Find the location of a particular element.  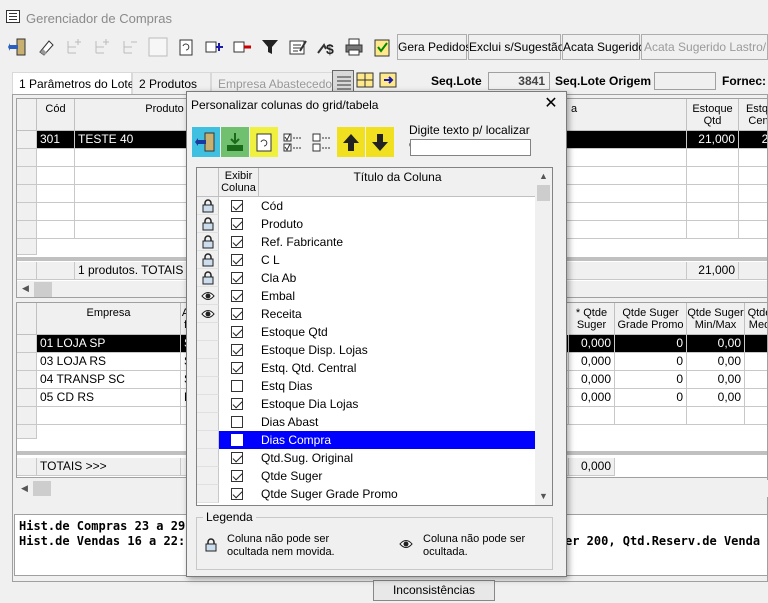

col-header-empresa: Empresa is located at coordinates (109, 319).